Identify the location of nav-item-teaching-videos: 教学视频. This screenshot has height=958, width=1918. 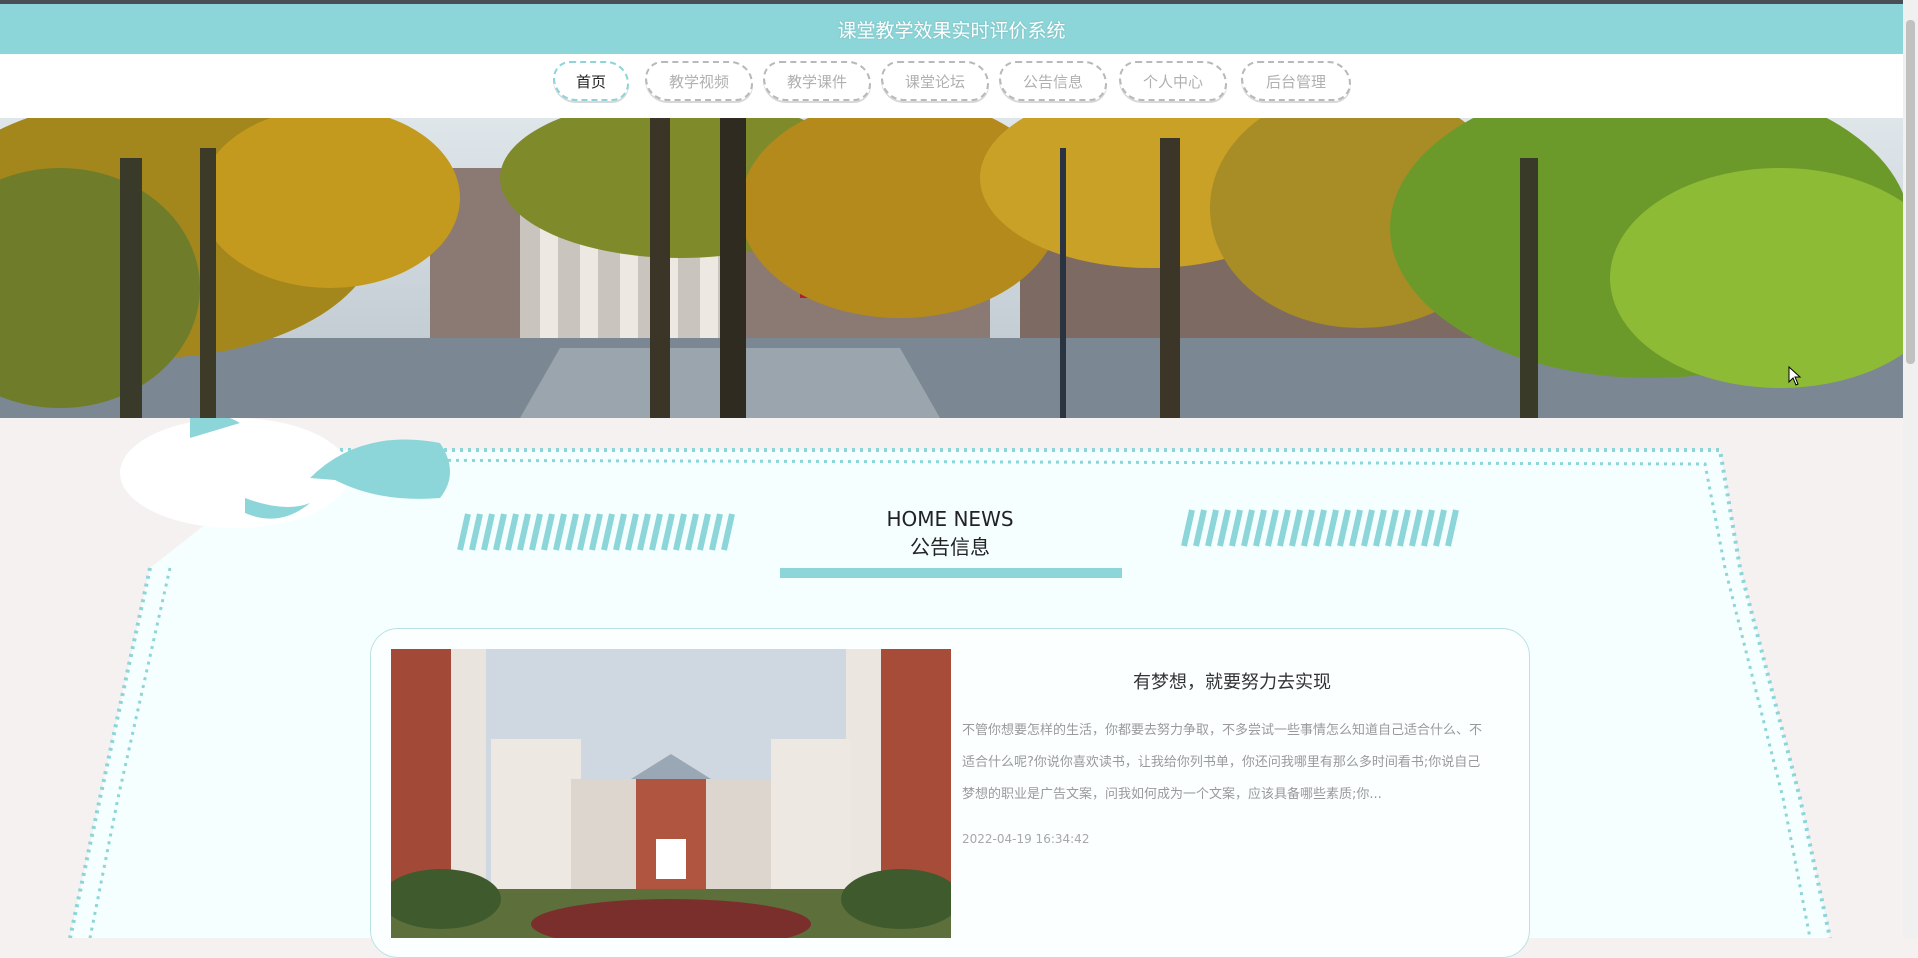
(699, 81).